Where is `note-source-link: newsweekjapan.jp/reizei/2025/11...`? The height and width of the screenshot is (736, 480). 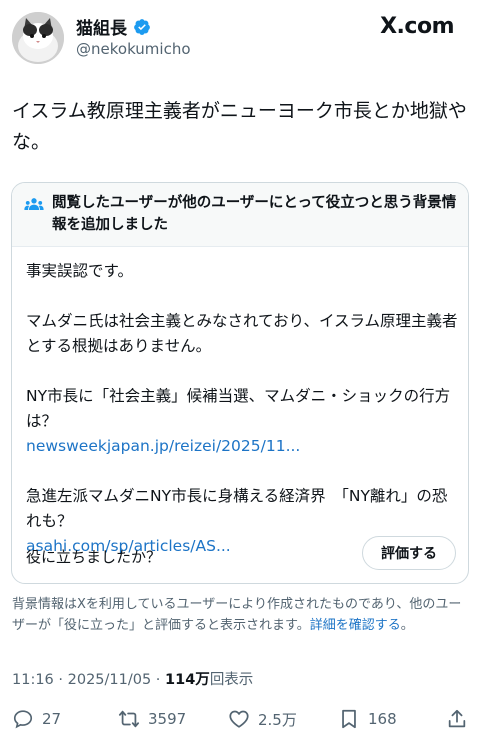
note-source-link: newsweekjapan.jp/reizei/2025/11... is located at coordinates (242, 446).